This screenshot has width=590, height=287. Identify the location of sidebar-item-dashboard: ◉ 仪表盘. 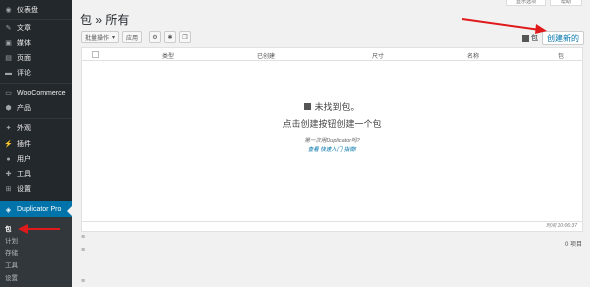
(36, 10).